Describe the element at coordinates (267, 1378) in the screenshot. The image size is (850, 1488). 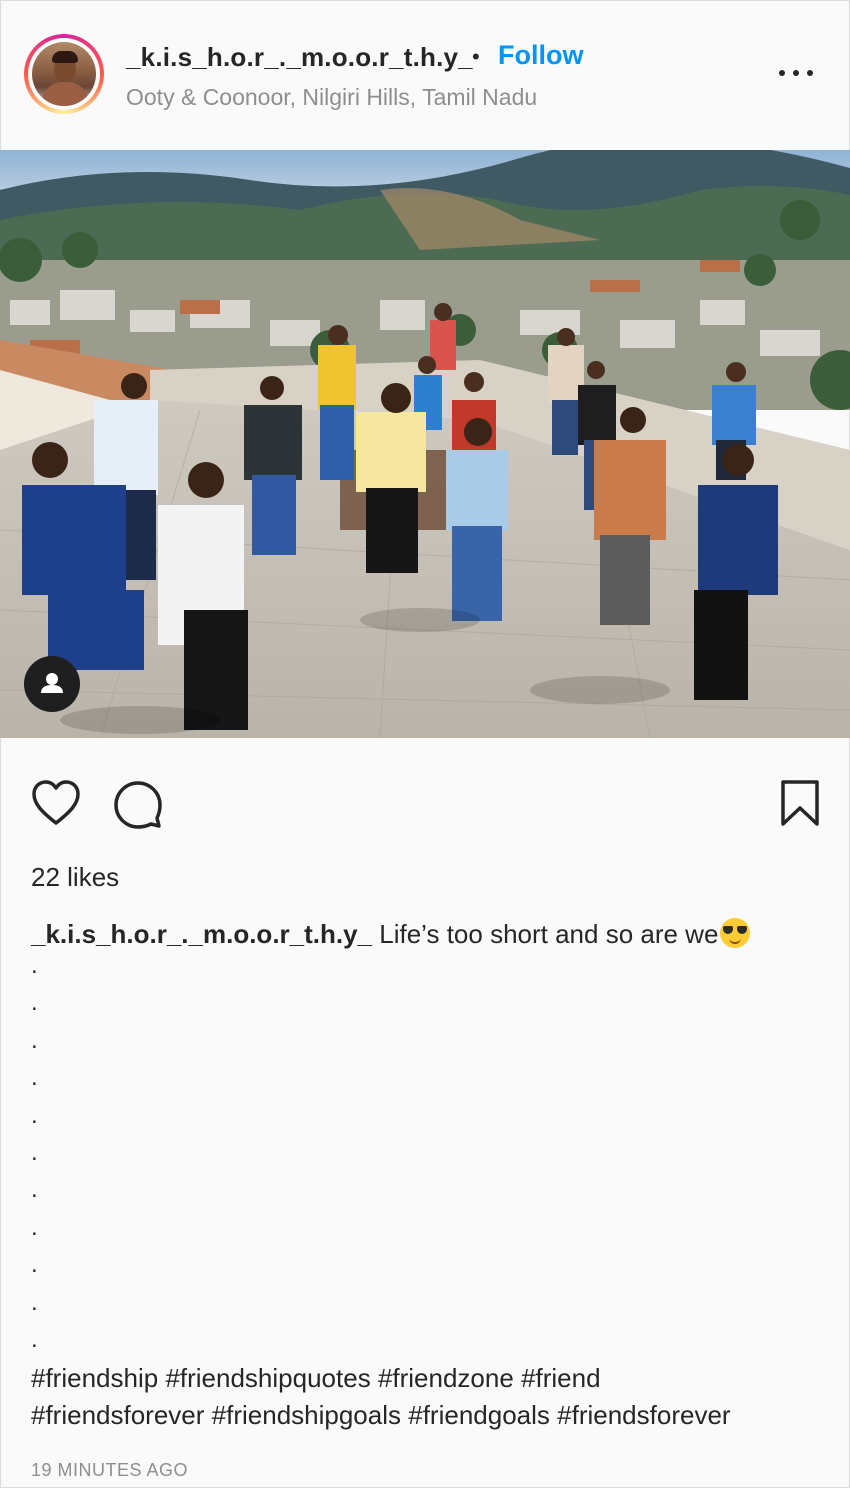
I see `hashtag-link: #friendshipquotes` at that location.